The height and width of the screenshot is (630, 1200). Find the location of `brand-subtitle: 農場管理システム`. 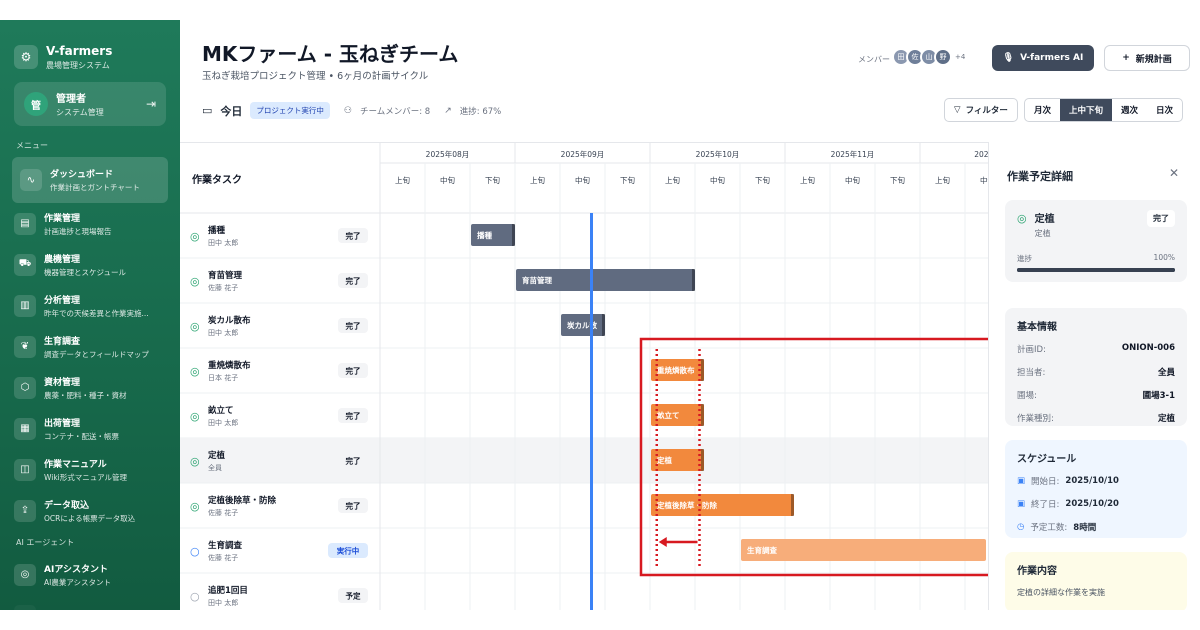

brand-subtitle: 農場管理システム is located at coordinates (78, 65).